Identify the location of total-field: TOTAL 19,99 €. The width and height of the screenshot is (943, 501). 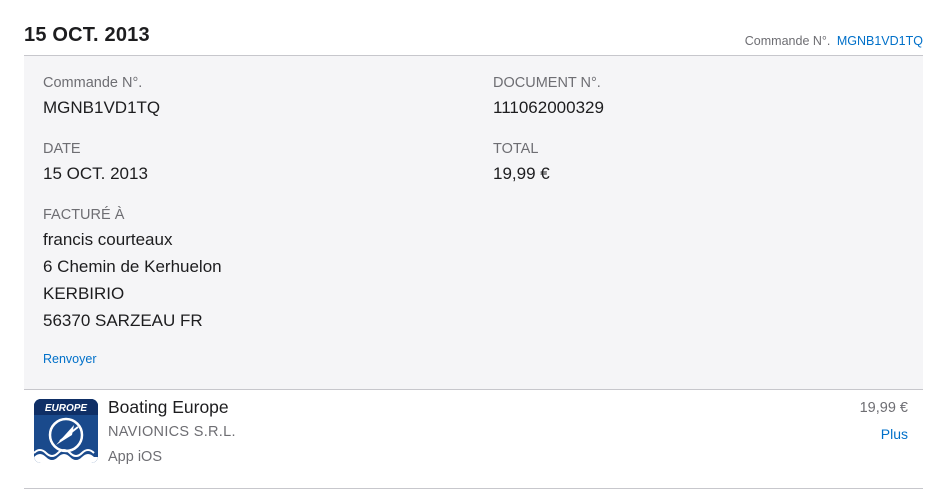
(521, 162).